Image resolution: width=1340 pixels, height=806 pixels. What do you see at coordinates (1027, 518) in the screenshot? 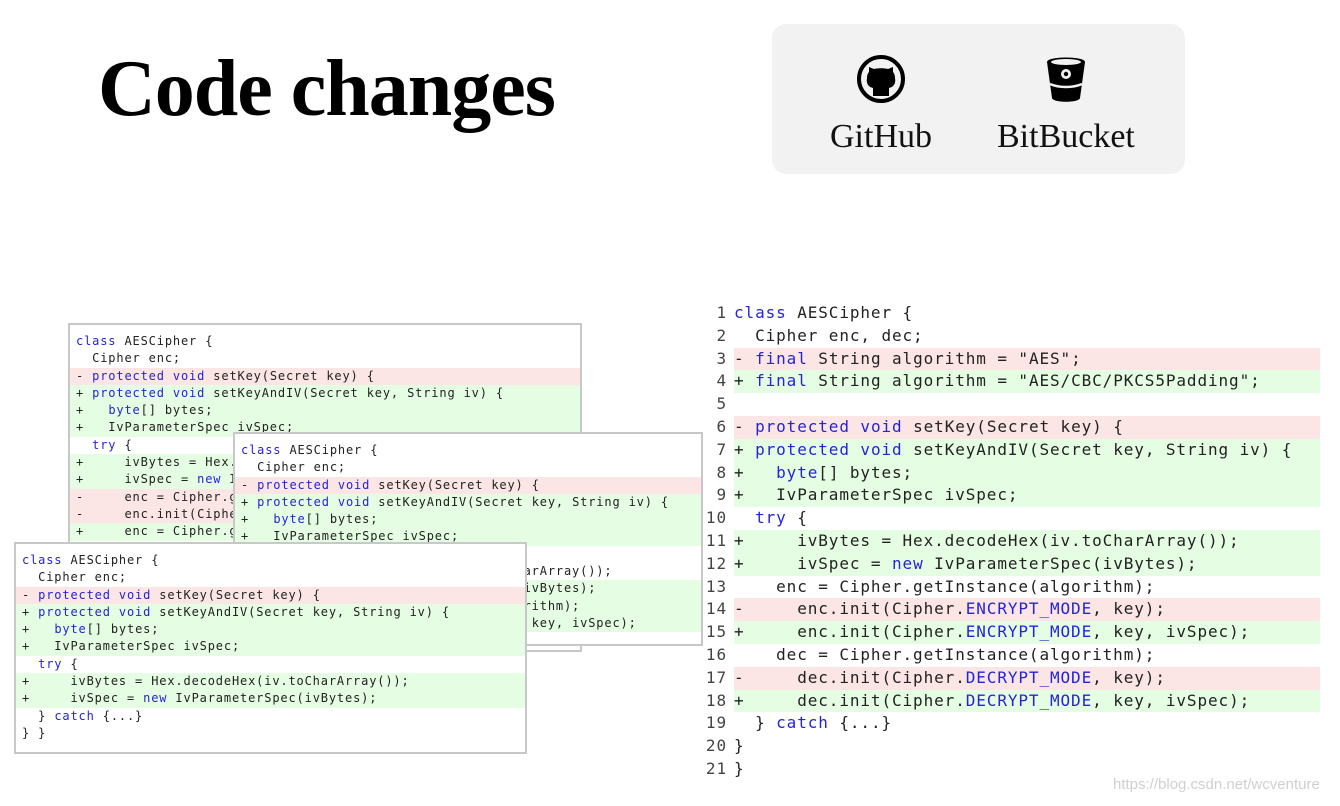
I see `line-content: try {` at bounding box center [1027, 518].